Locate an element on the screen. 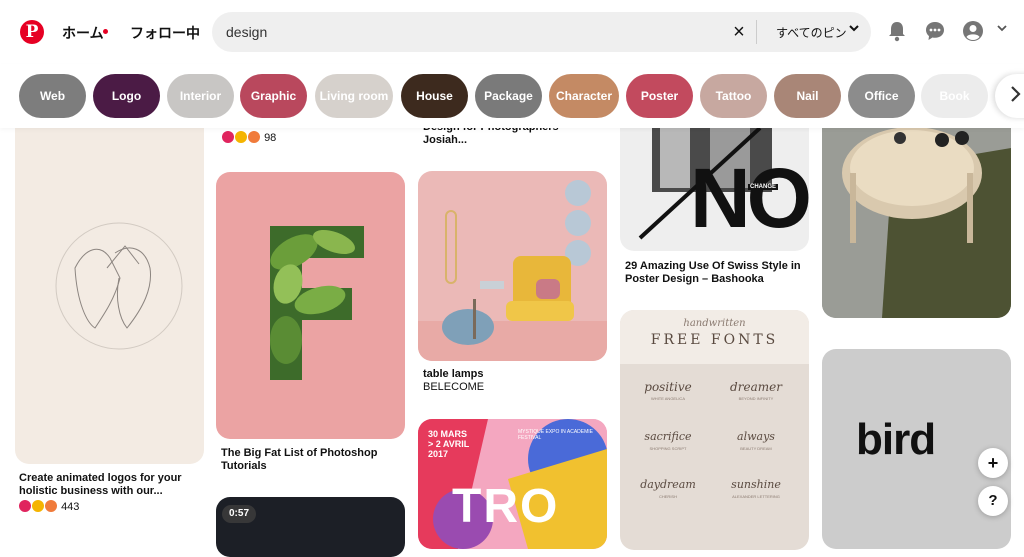  chip-label: Interior is located at coordinates (200, 96).